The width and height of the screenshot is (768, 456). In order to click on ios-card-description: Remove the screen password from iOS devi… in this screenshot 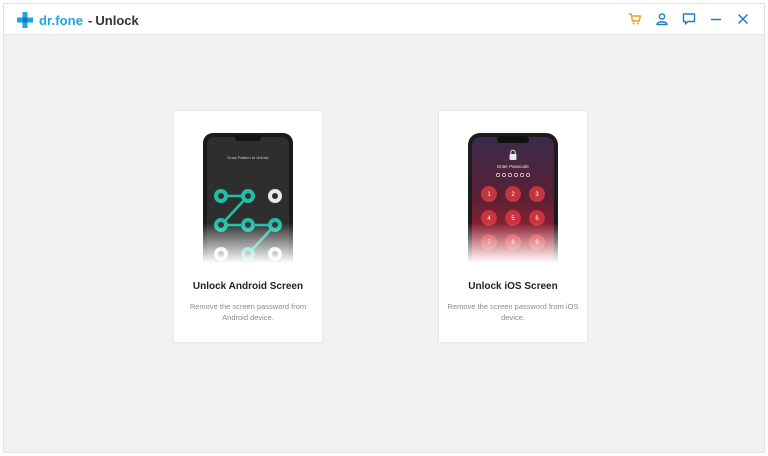, I will do `click(513, 312)`.